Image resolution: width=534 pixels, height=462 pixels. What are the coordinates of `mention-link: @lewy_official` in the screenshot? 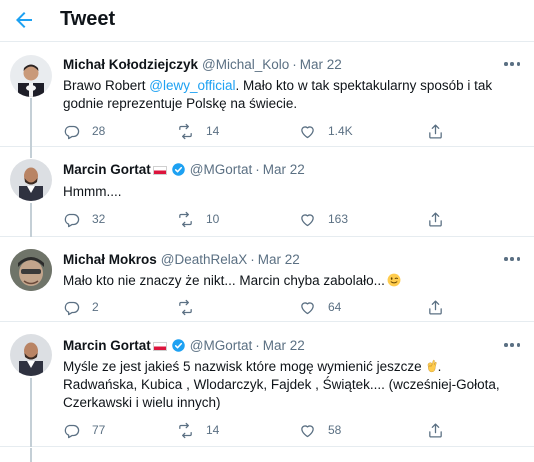 It's located at (192, 85).